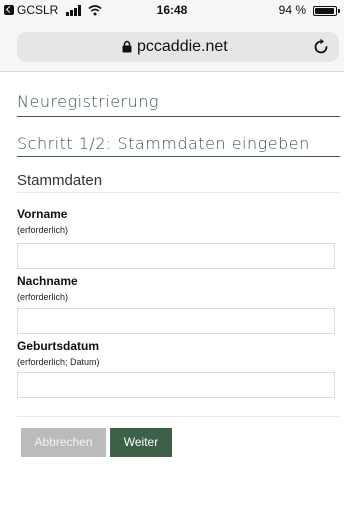  What do you see at coordinates (176, 256) in the screenshot?
I see `first-name-input` at bounding box center [176, 256].